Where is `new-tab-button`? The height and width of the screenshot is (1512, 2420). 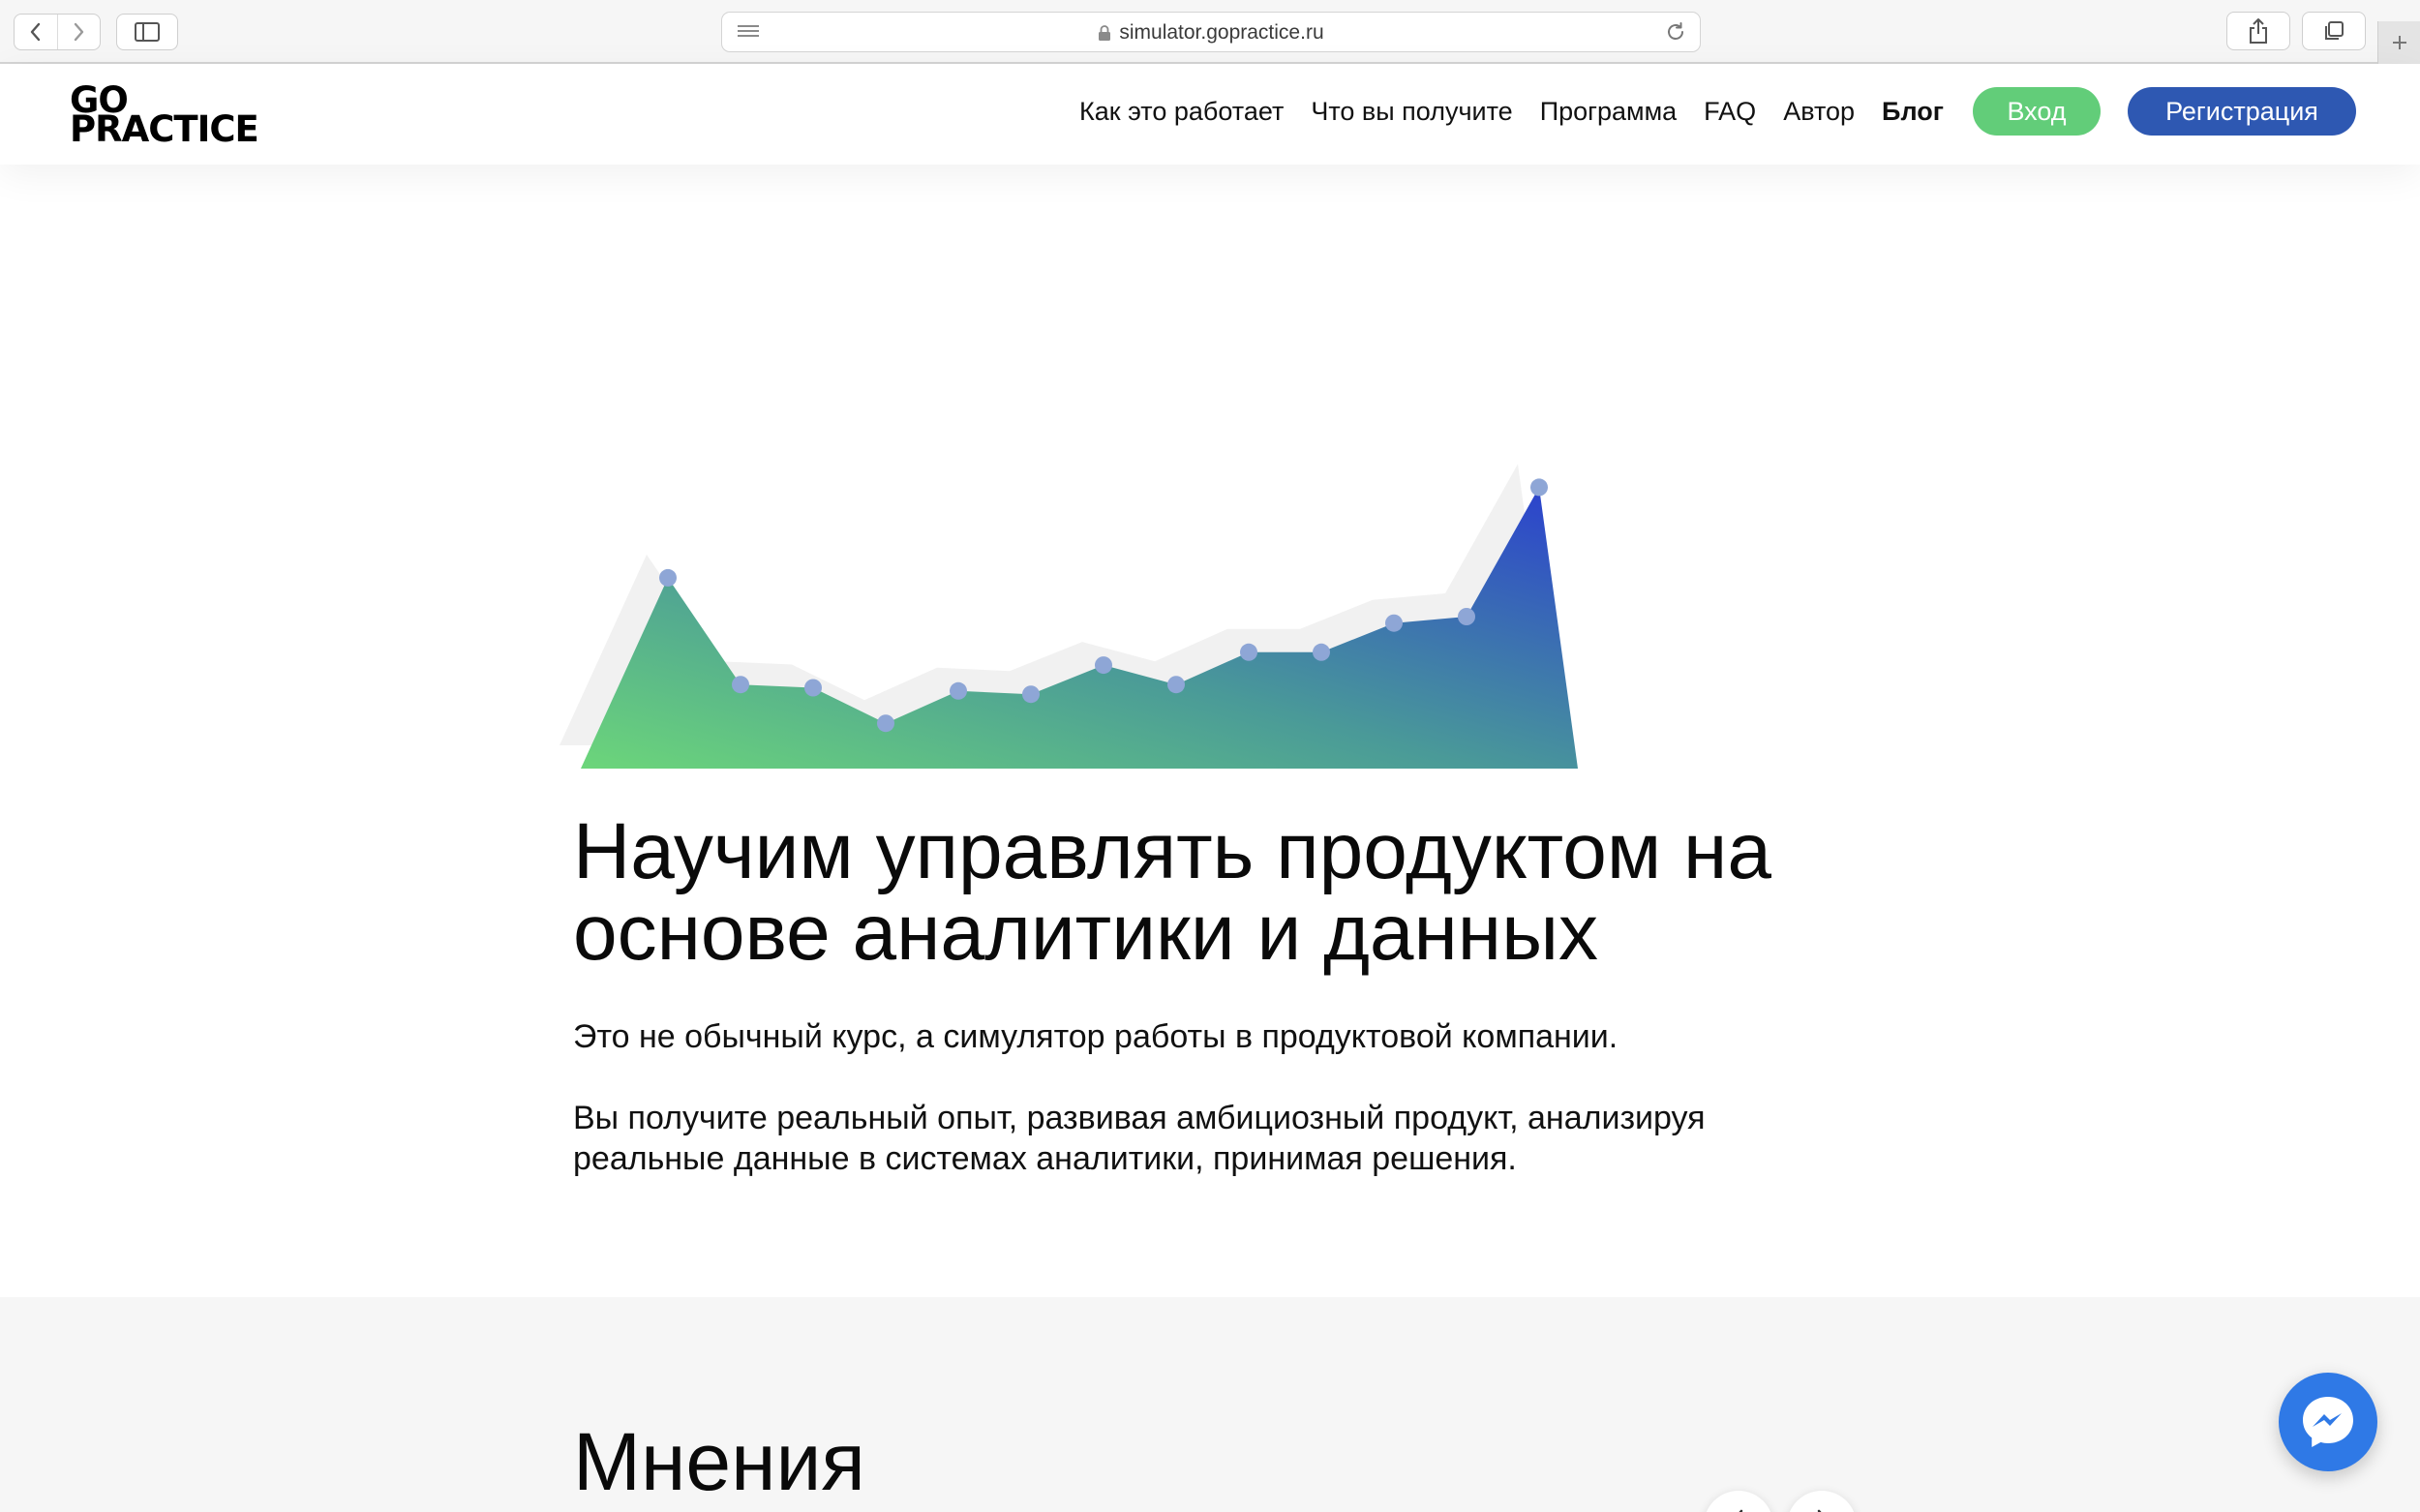
new-tab-button is located at coordinates (2398, 42).